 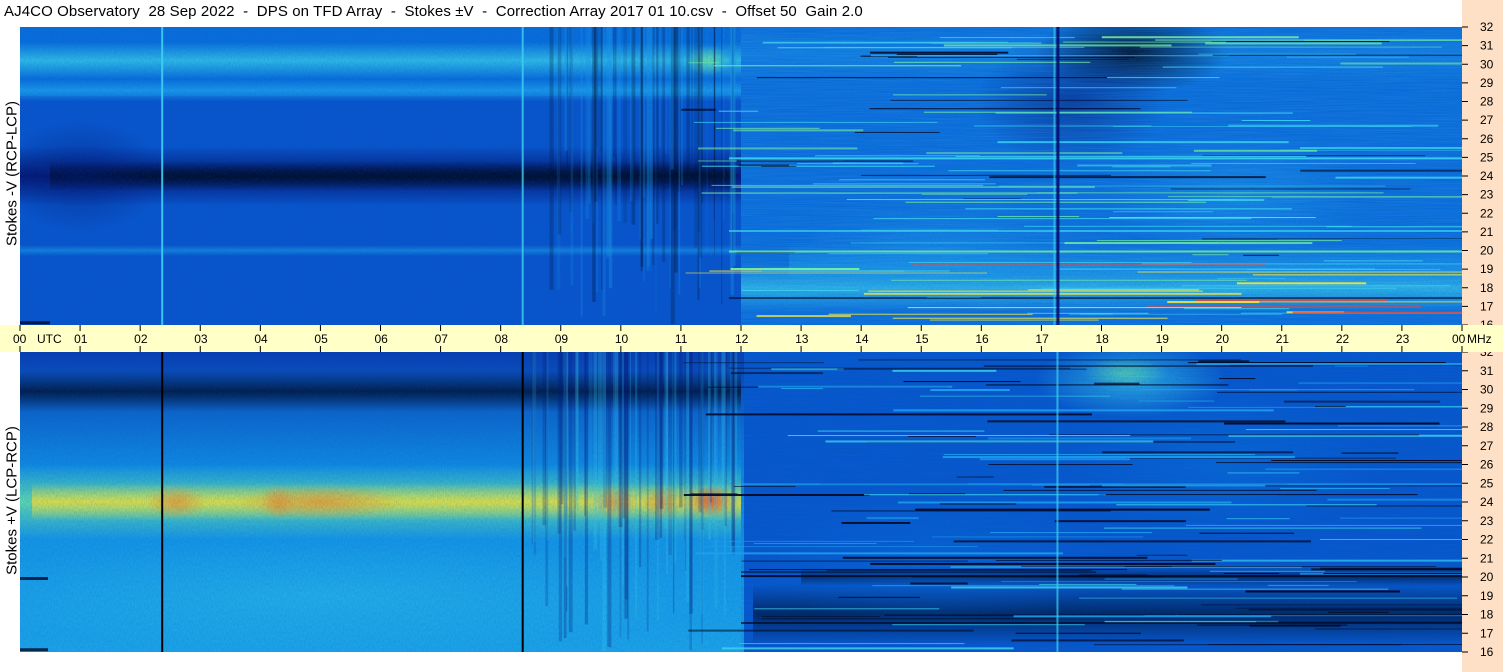 I want to click on time-tick-label: 23, so click(x=1403, y=339).